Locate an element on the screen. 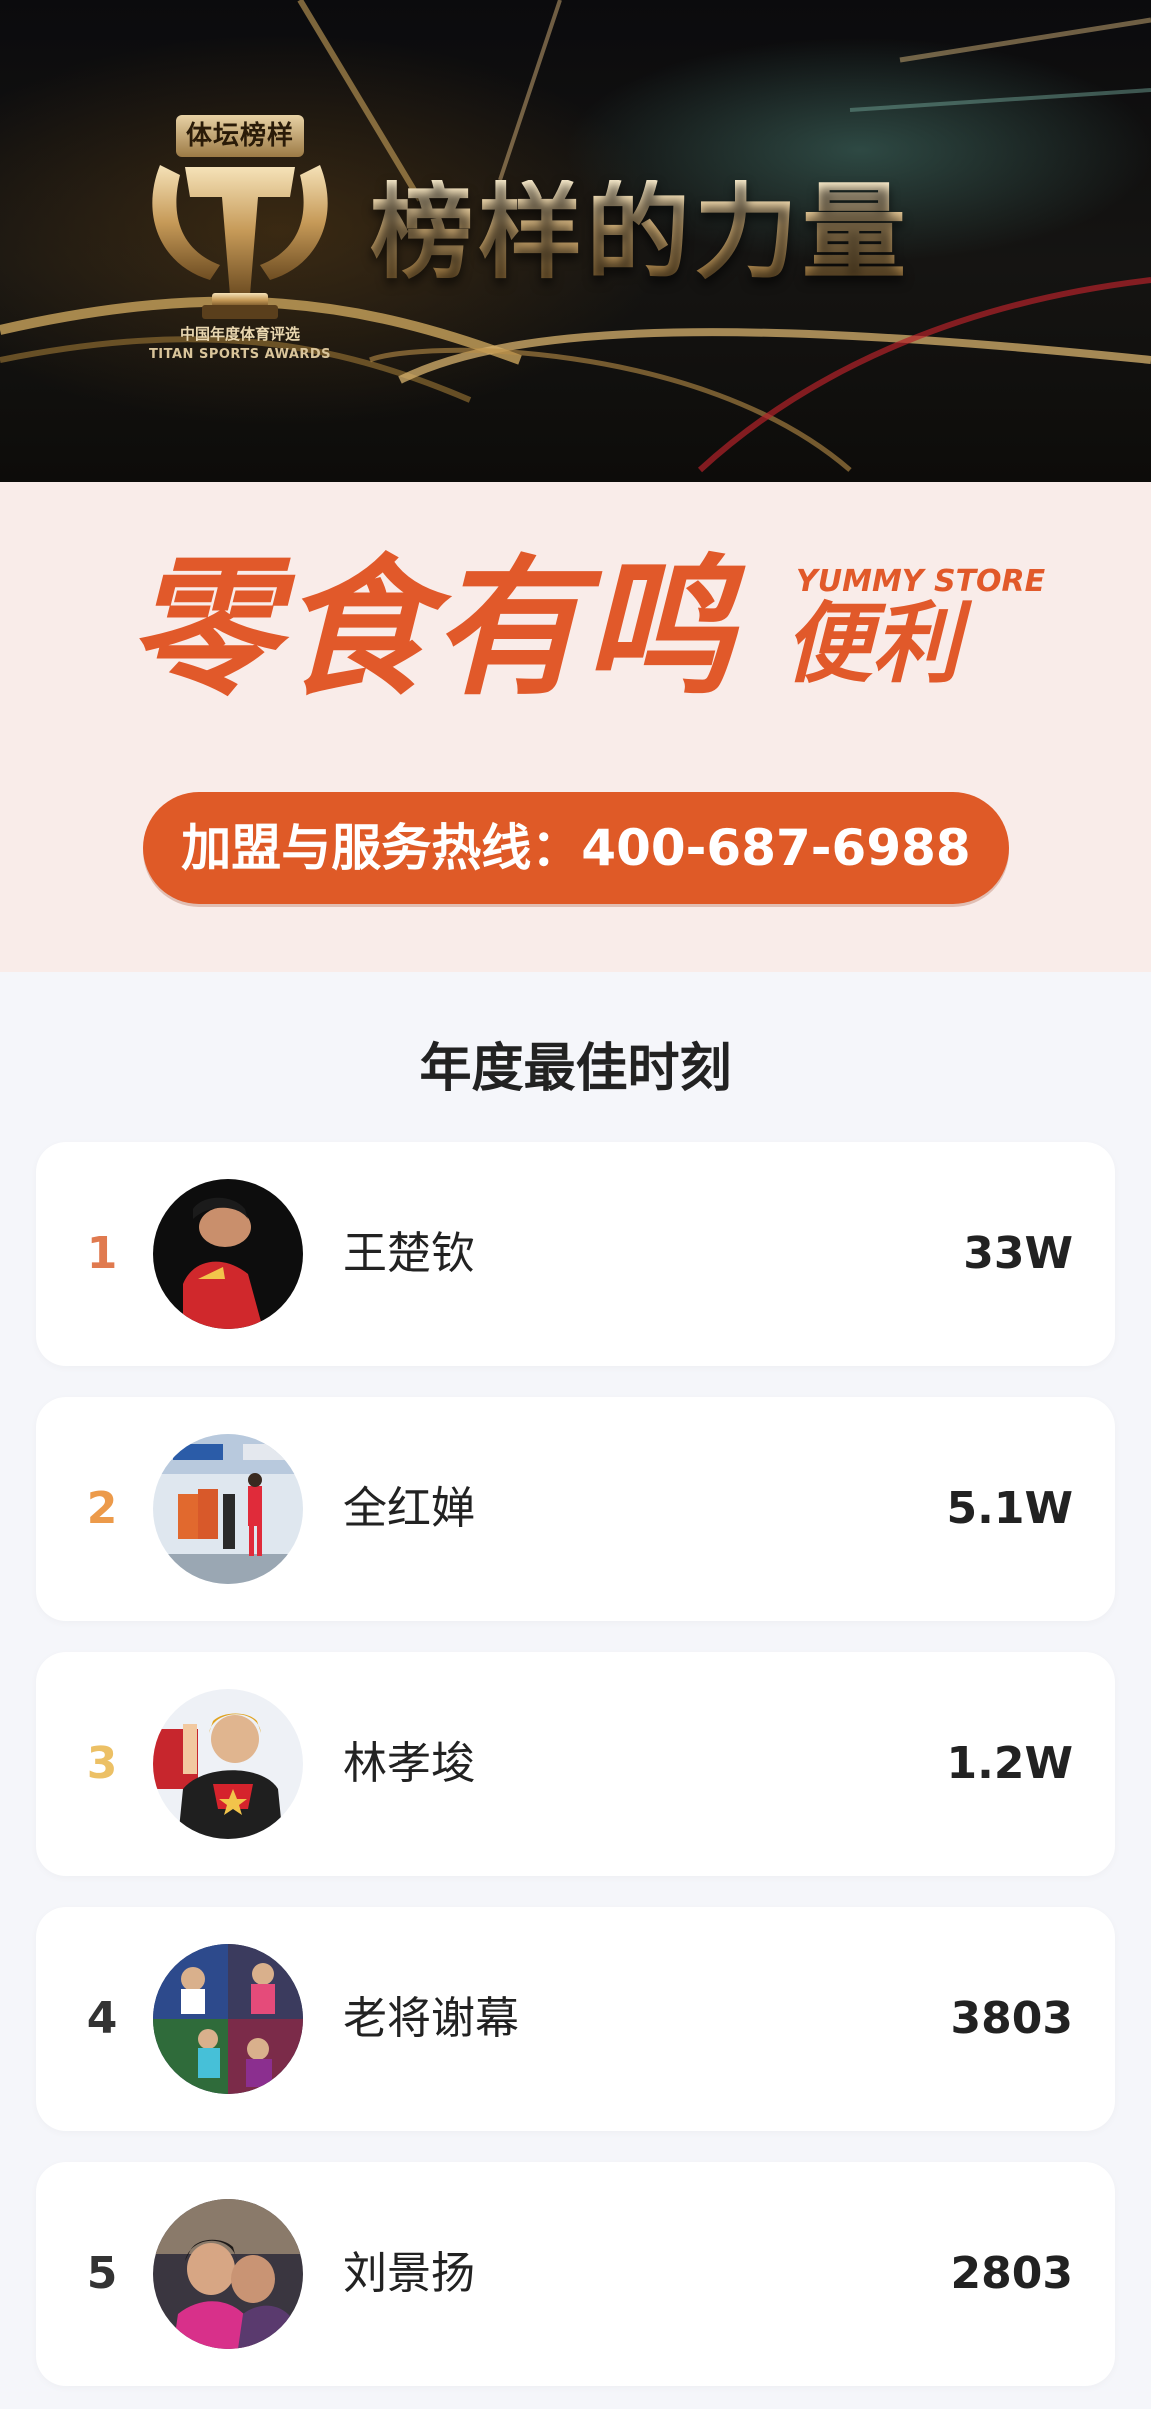 The height and width of the screenshot is (2409, 1151). vote-count: 2803 is located at coordinates (1011, 2273).